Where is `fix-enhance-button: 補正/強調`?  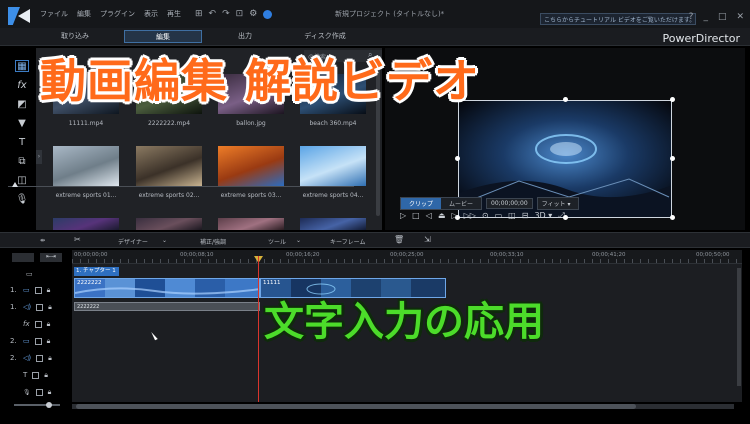
fix-enhance-button: 補正/強調 is located at coordinates (213, 241).